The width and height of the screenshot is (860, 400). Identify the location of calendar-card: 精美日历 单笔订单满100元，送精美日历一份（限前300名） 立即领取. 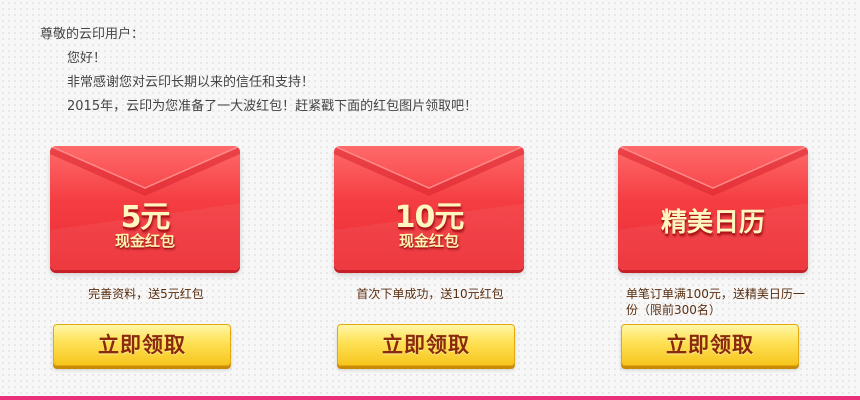
(714, 271).